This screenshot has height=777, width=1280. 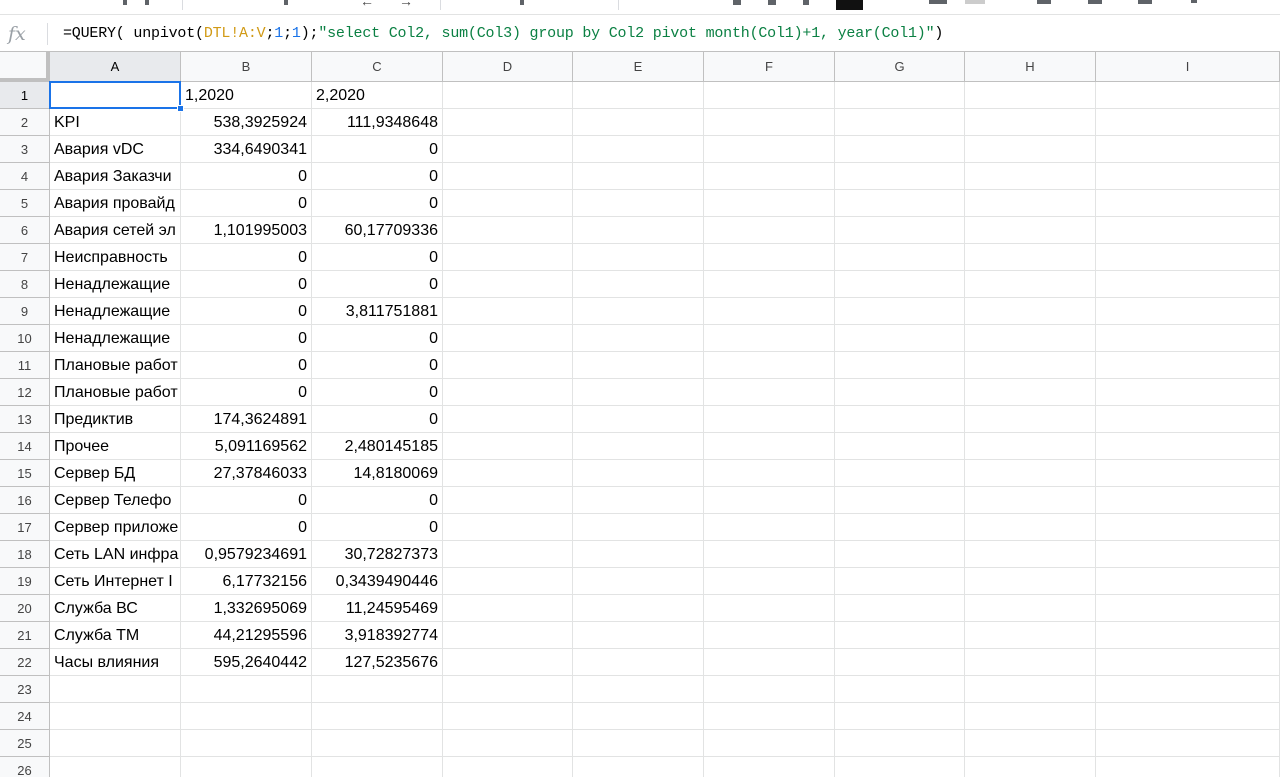 What do you see at coordinates (508, 230) in the screenshot?
I see `cell-d6` at bounding box center [508, 230].